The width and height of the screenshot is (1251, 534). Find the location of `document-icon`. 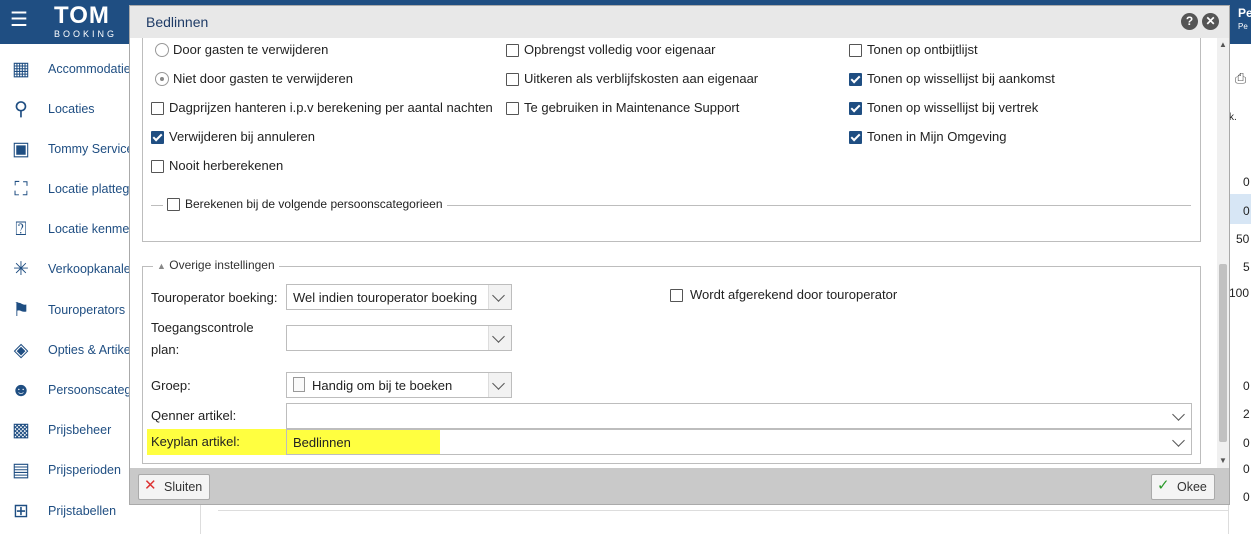

document-icon is located at coordinates (299, 384).